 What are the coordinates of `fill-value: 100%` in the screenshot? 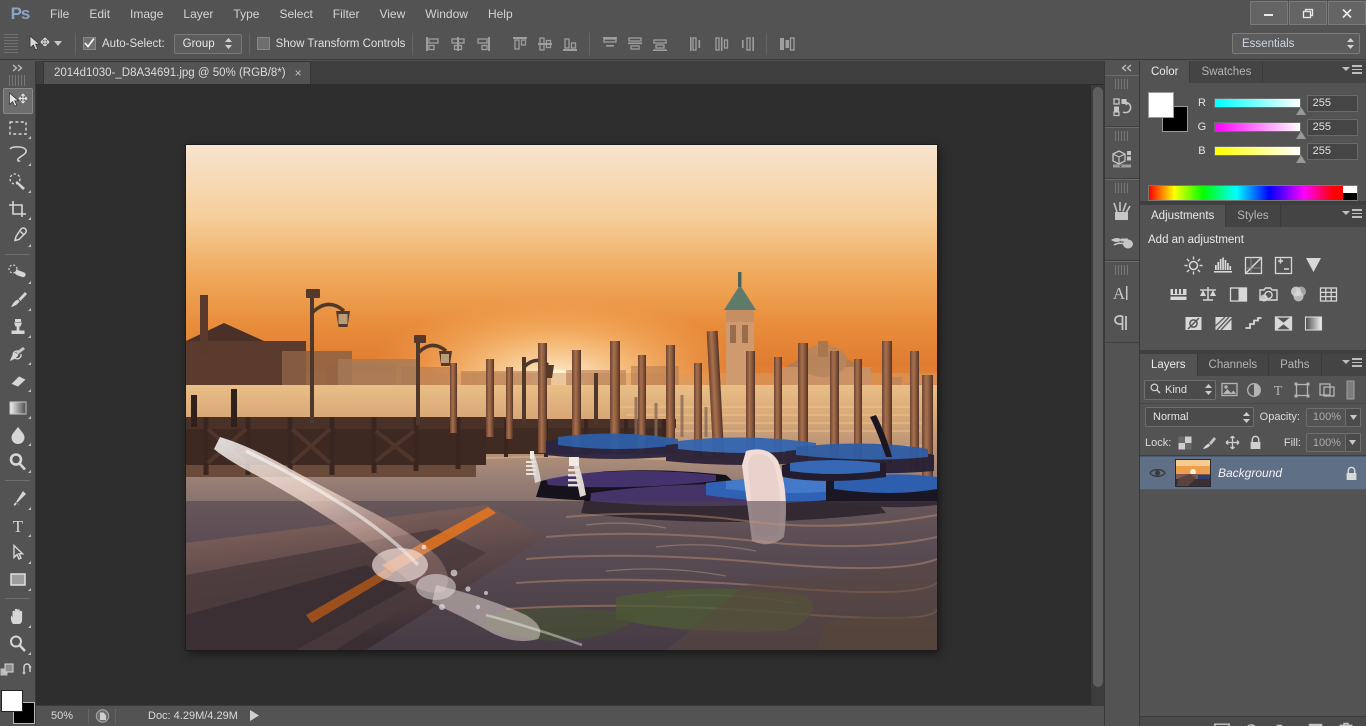 It's located at (1325, 442).